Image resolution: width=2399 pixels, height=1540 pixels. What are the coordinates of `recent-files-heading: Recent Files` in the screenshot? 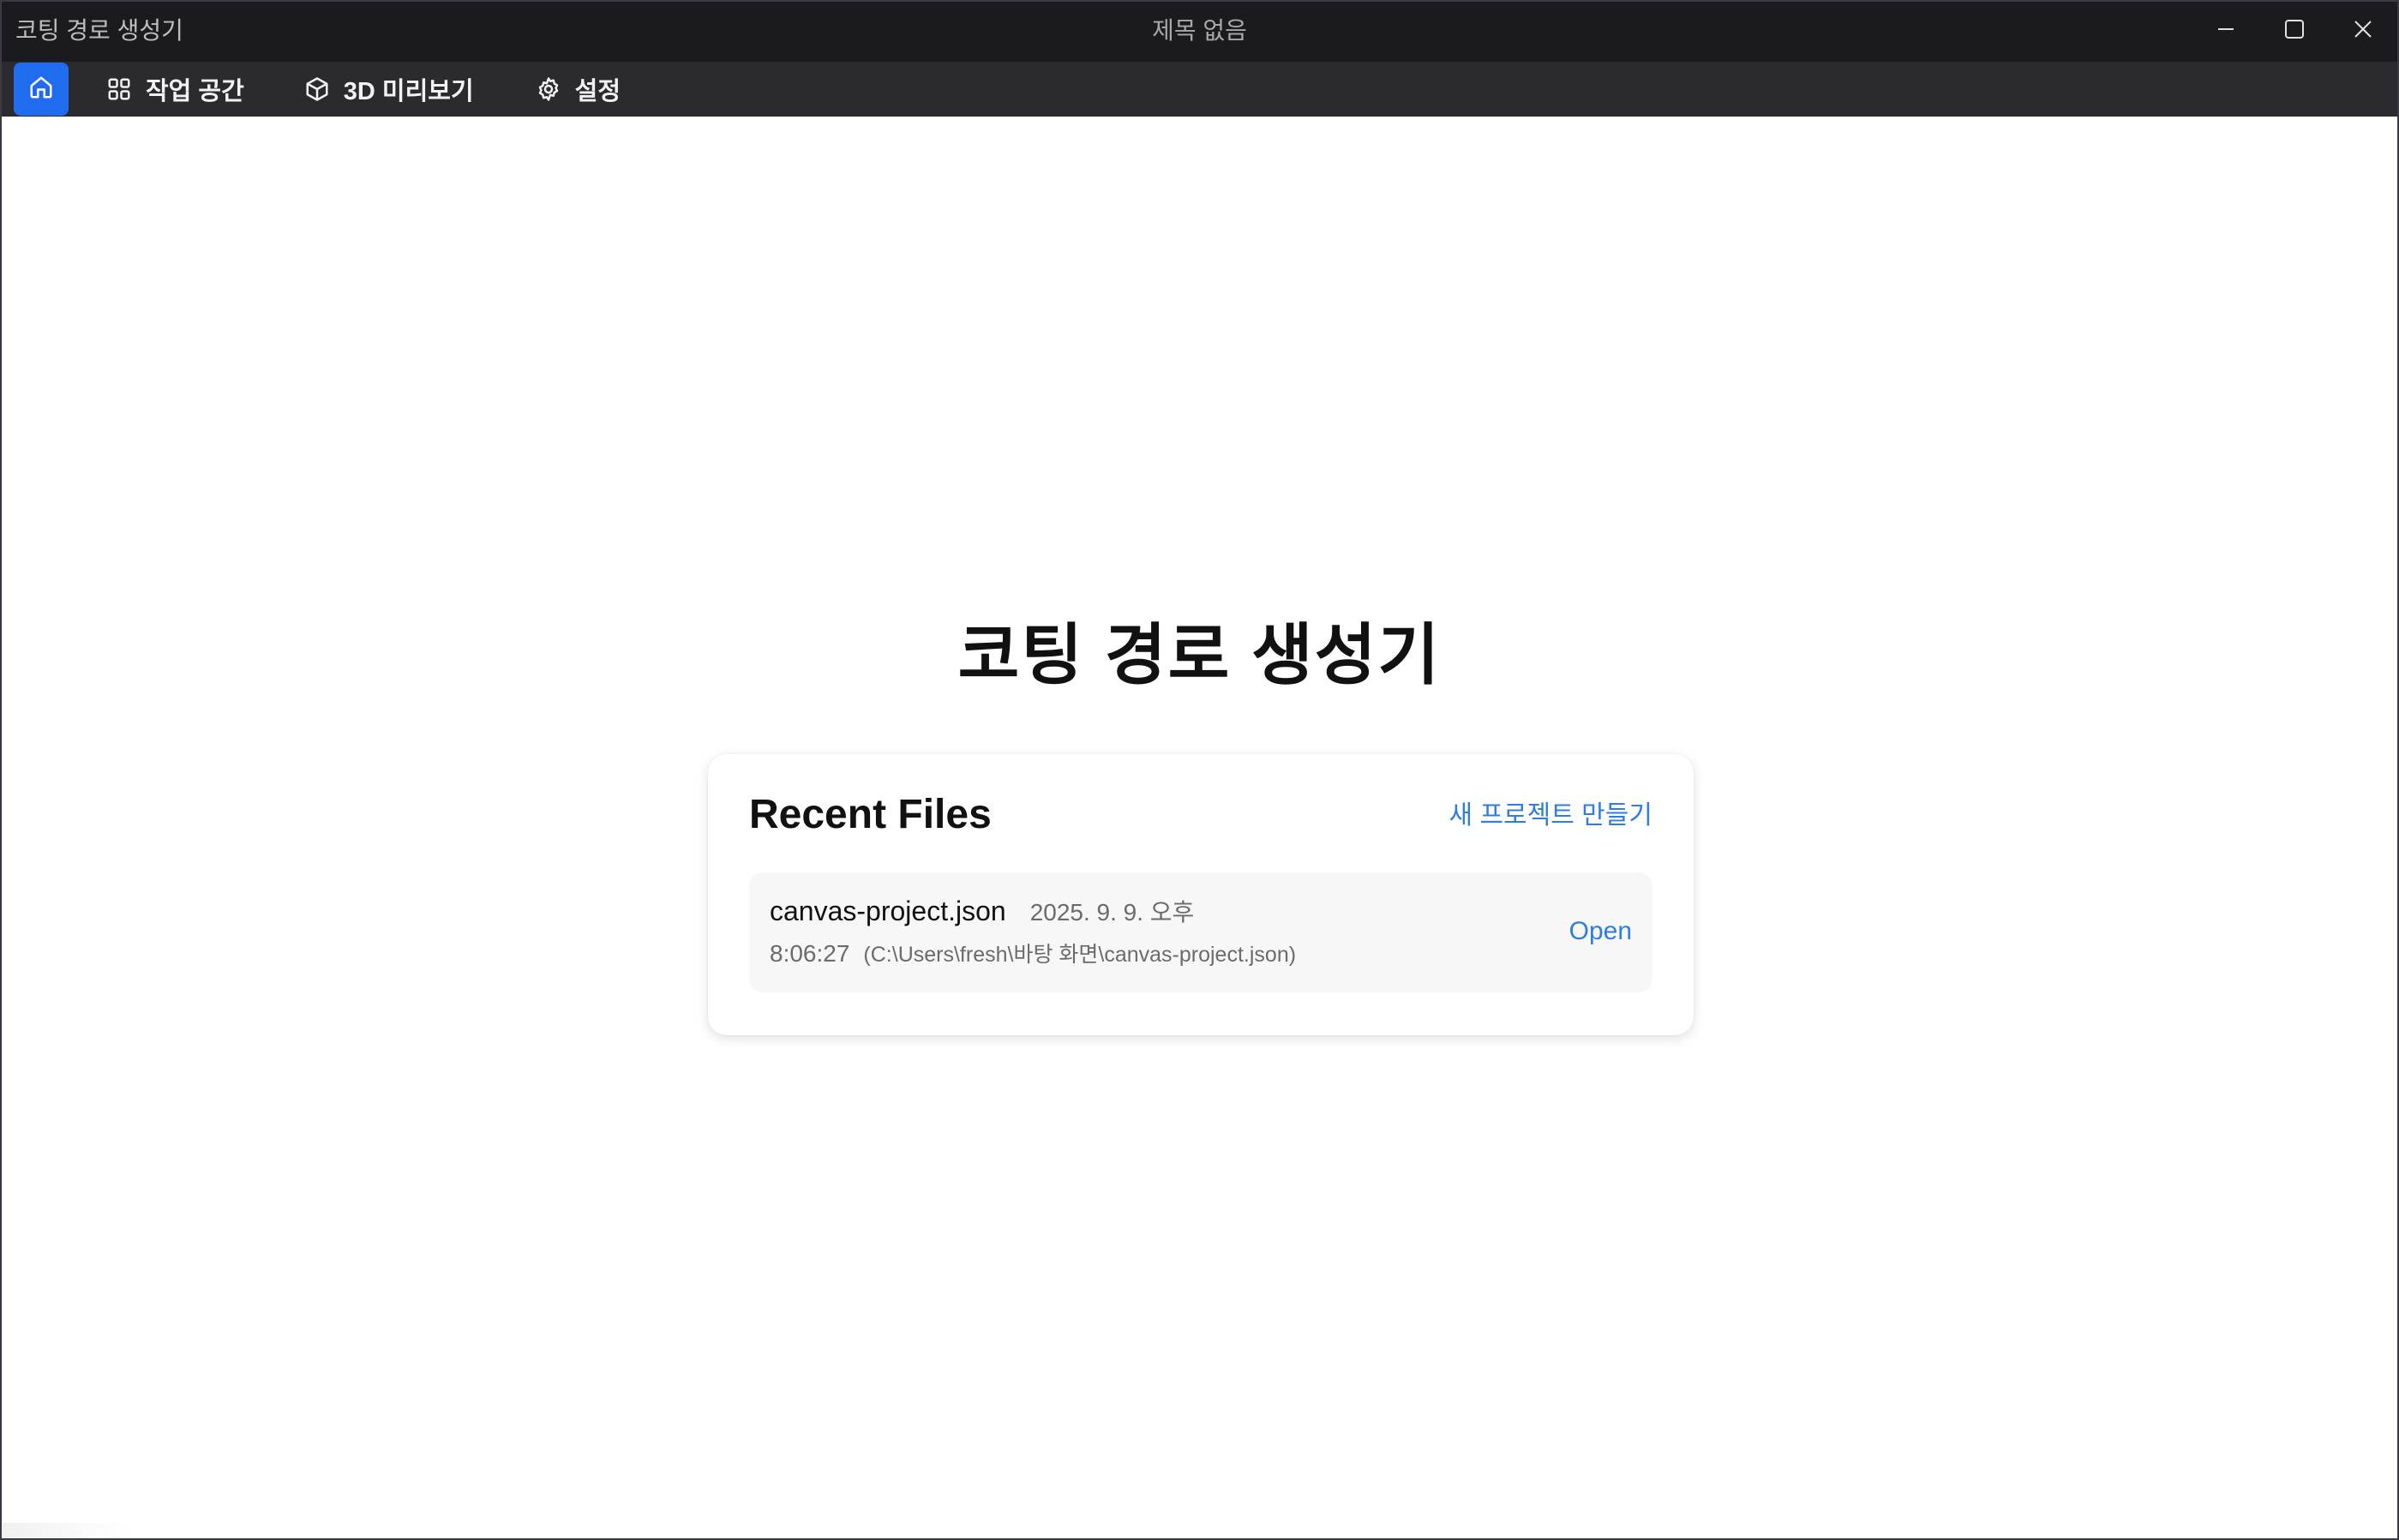 It's located at (870, 814).